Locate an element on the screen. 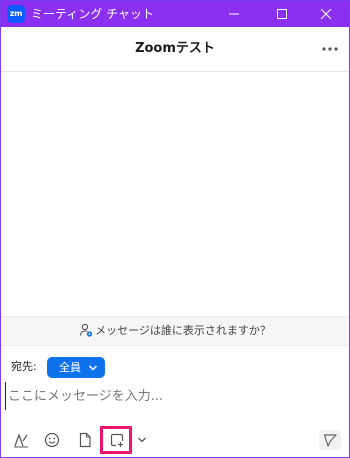 The width and height of the screenshot is (350, 458). zoom-app-icon: zm is located at coordinates (16, 14).